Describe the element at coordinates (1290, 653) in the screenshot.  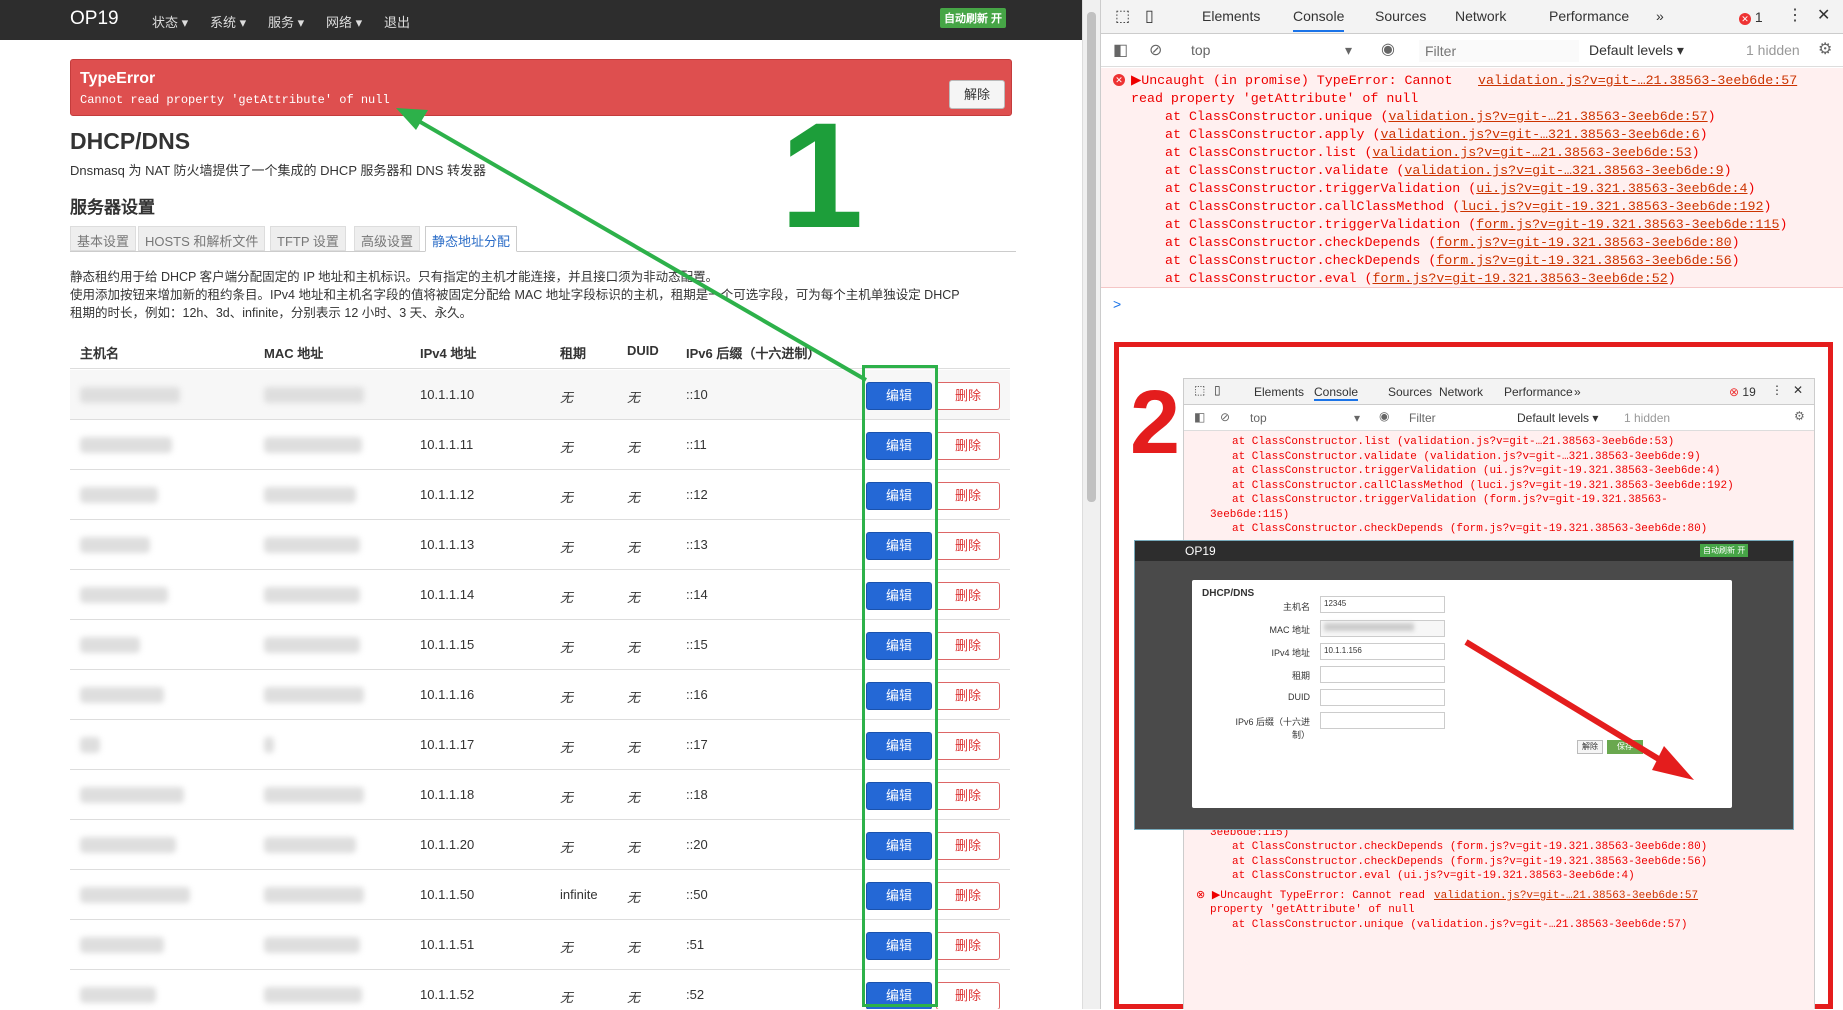
I see `modal-ipv4-label: IPv4 地址` at that location.